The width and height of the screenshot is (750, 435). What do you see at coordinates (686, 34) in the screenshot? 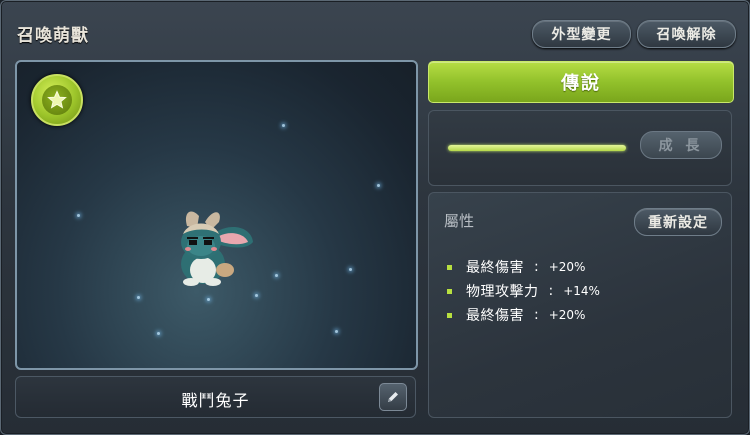
I see `summon-release-button: 召喚解除` at bounding box center [686, 34].